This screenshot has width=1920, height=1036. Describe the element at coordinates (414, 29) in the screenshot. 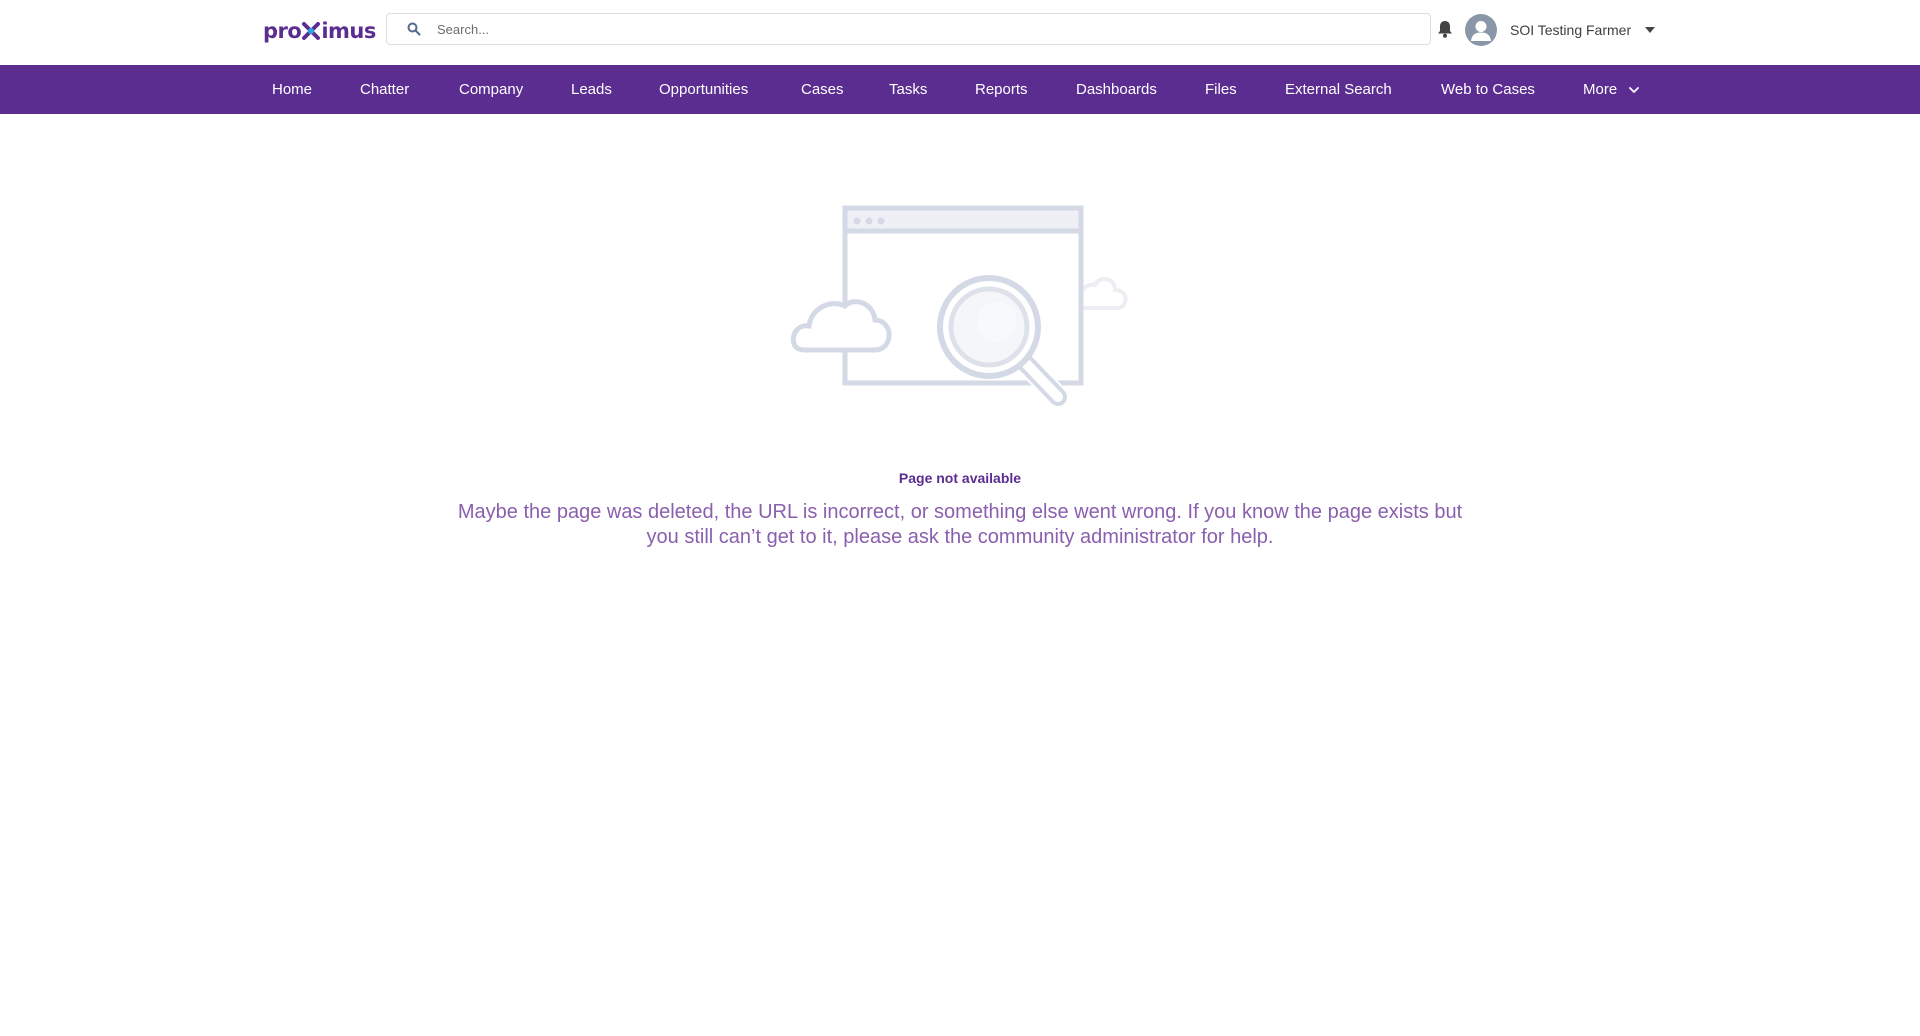

I see `search-icon` at that location.